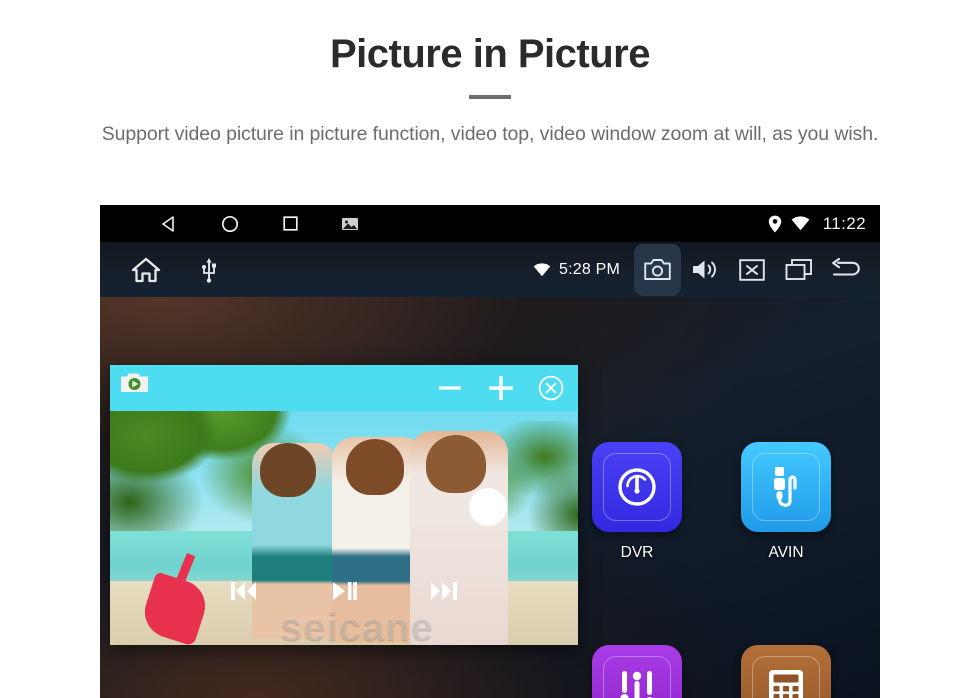 This screenshot has height=698, width=980. Describe the element at coordinates (751, 269) in the screenshot. I see `close-box-icon` at that location.